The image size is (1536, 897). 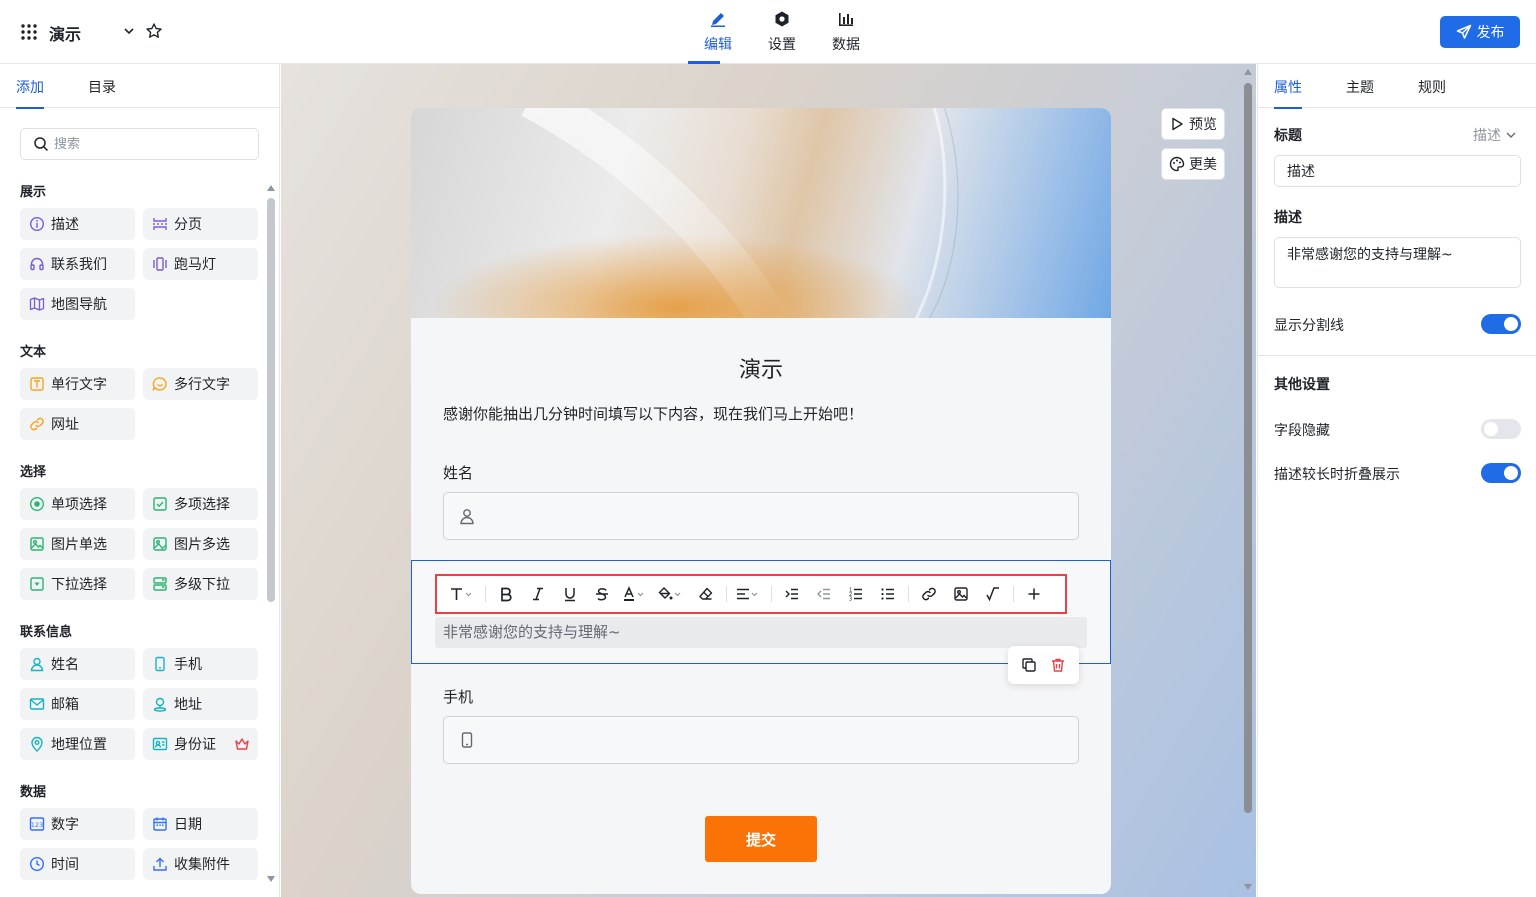 What do you see at coordinates (761, 839) in the screenshot?
I see `submit-button: 提交` at bounding box center [761, 839].